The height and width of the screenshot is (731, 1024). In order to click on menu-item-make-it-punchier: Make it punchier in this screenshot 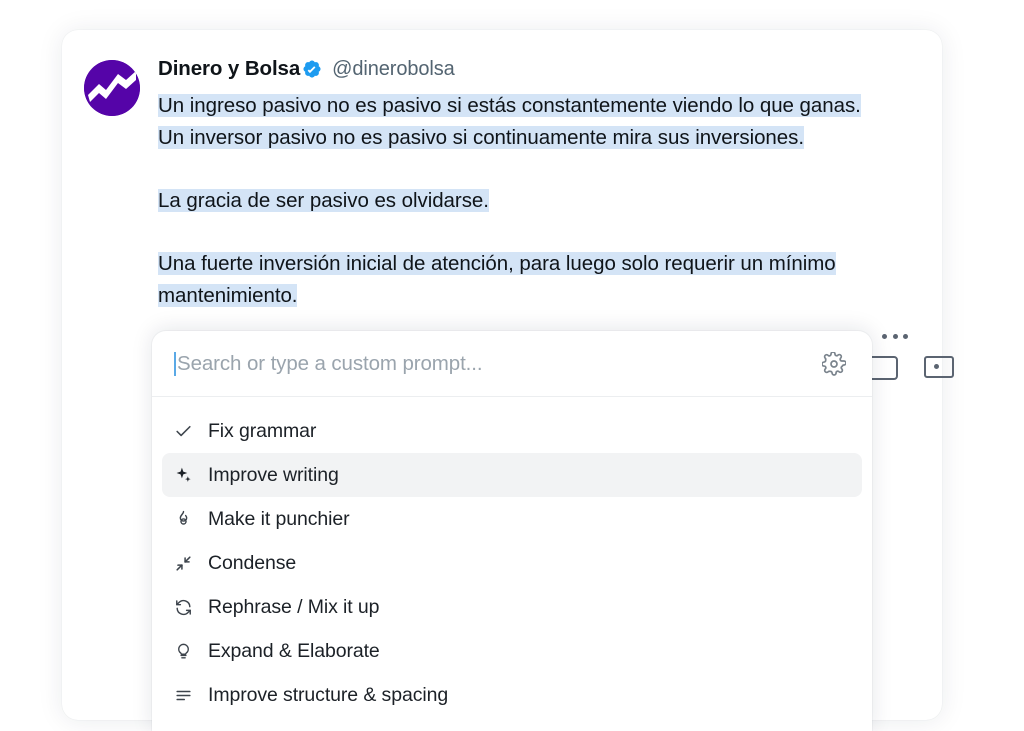, I will do `click(512, 519)`.